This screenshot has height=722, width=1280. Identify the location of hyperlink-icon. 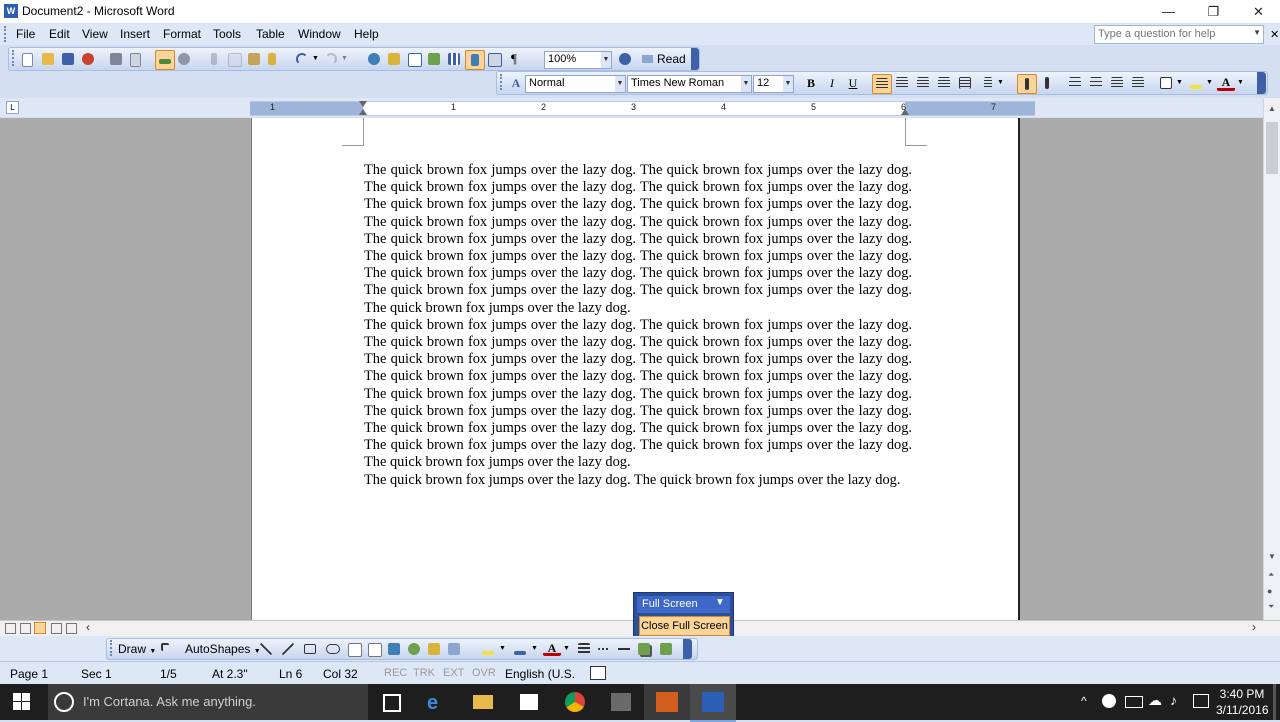
(374, 59).